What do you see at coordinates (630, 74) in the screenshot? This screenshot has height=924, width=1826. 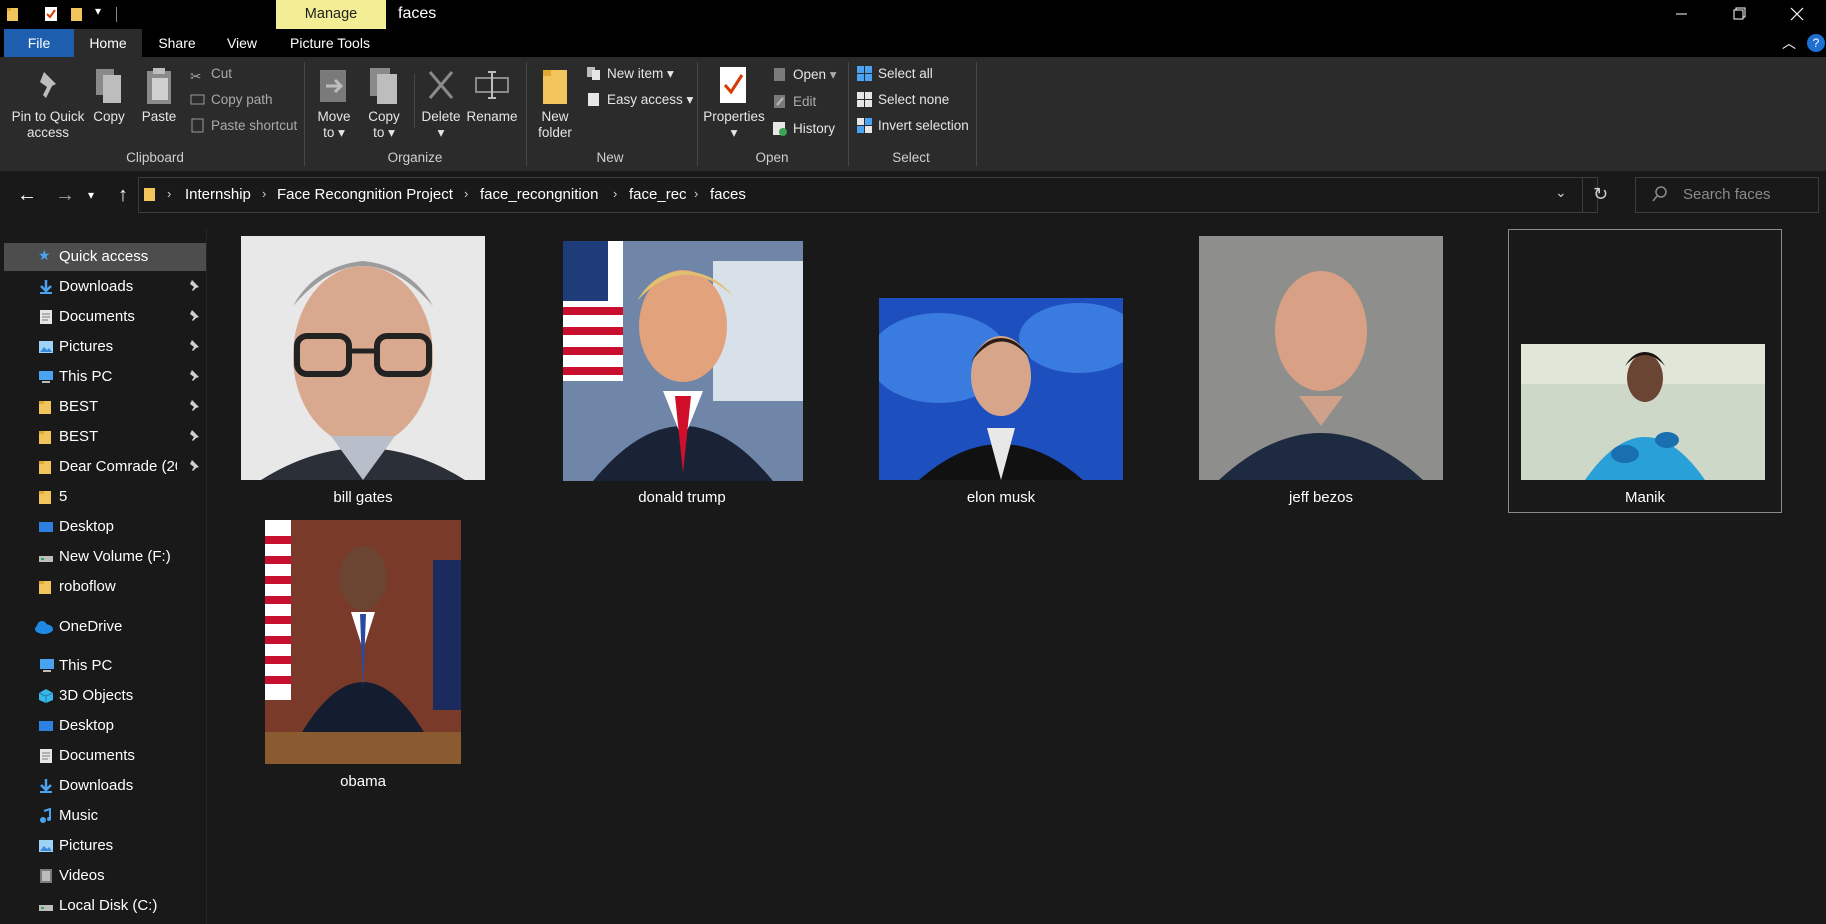 I see `new-item-button: New item ▾` at bounding box center [630, 74].